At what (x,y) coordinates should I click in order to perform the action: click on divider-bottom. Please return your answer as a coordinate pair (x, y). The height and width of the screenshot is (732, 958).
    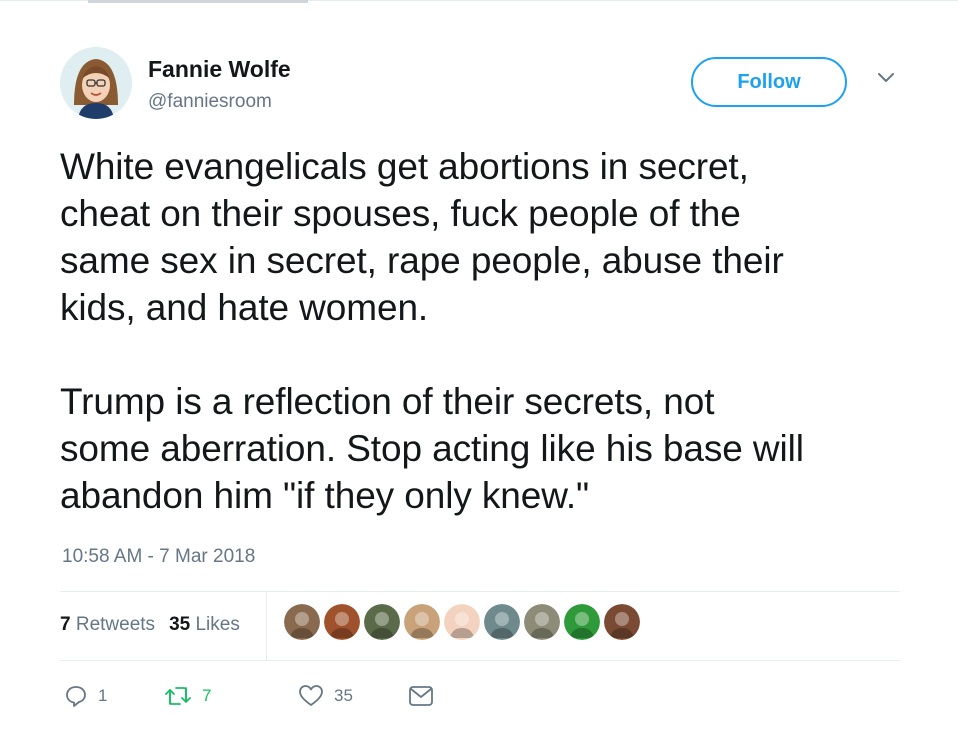
    Looking at the image, I should click on (480, 660).